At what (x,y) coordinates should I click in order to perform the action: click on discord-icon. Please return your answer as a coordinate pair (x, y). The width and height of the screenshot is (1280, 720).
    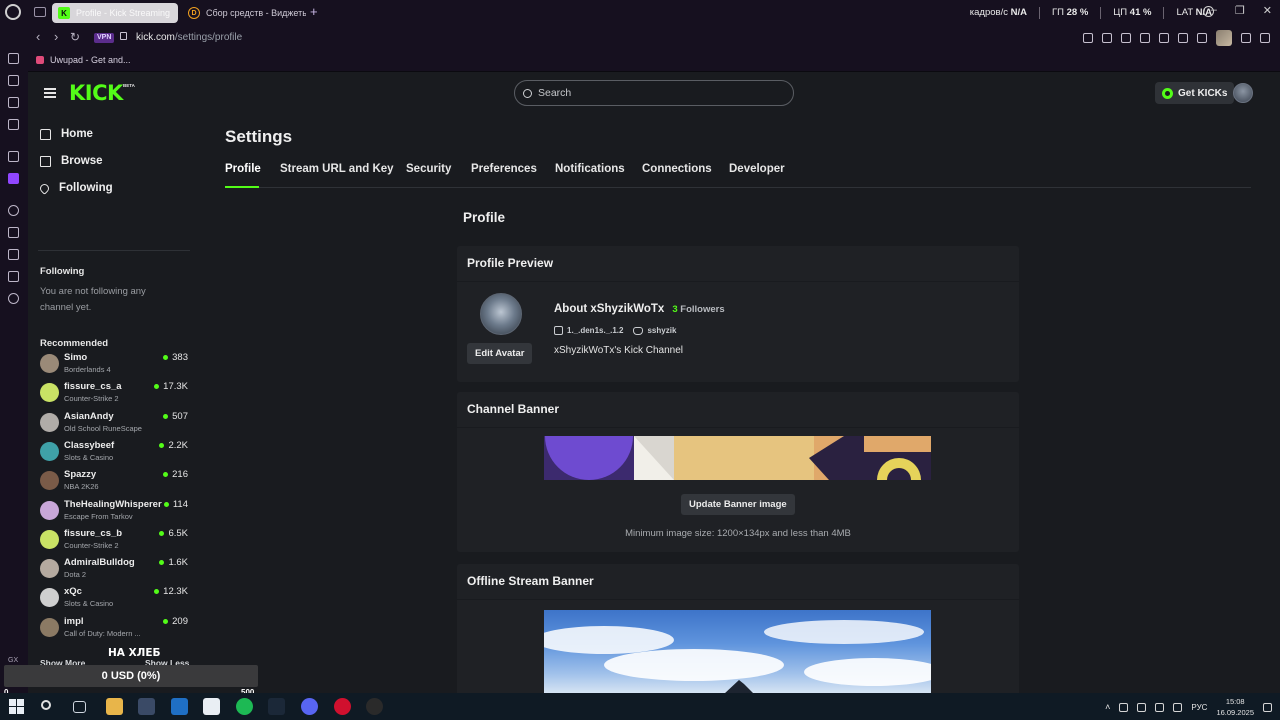
    Looking at the image, I should click on (309, 706).